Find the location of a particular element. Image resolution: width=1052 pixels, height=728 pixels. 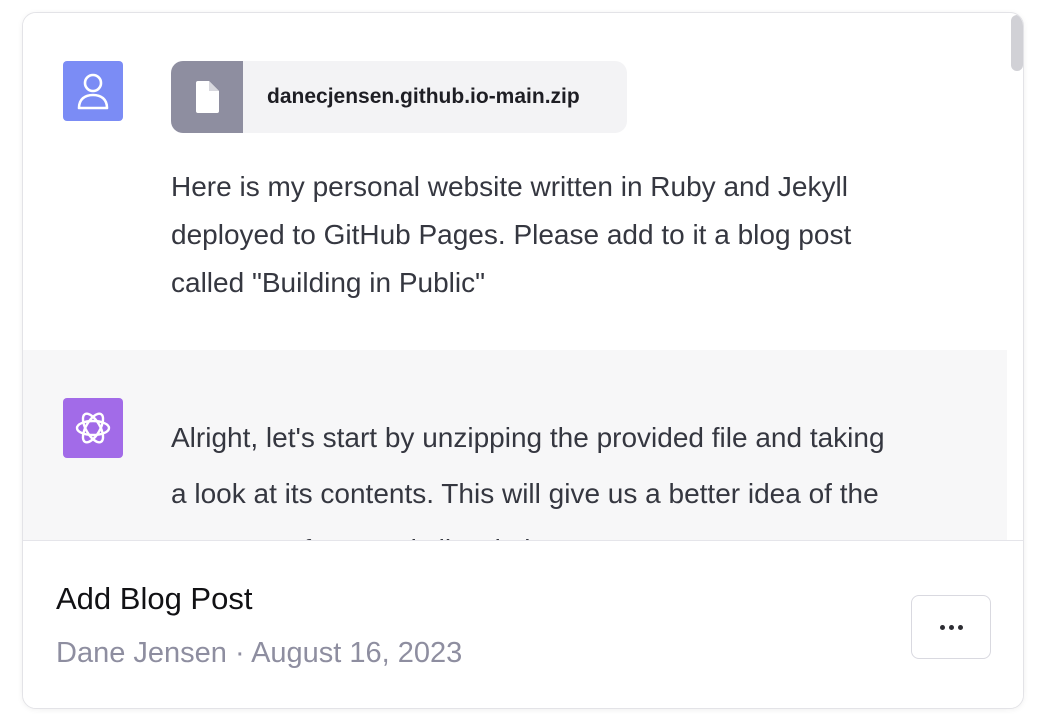

attachment-file-name: danecjensen.github.io-main.zip is located at coordinates (423, 96).